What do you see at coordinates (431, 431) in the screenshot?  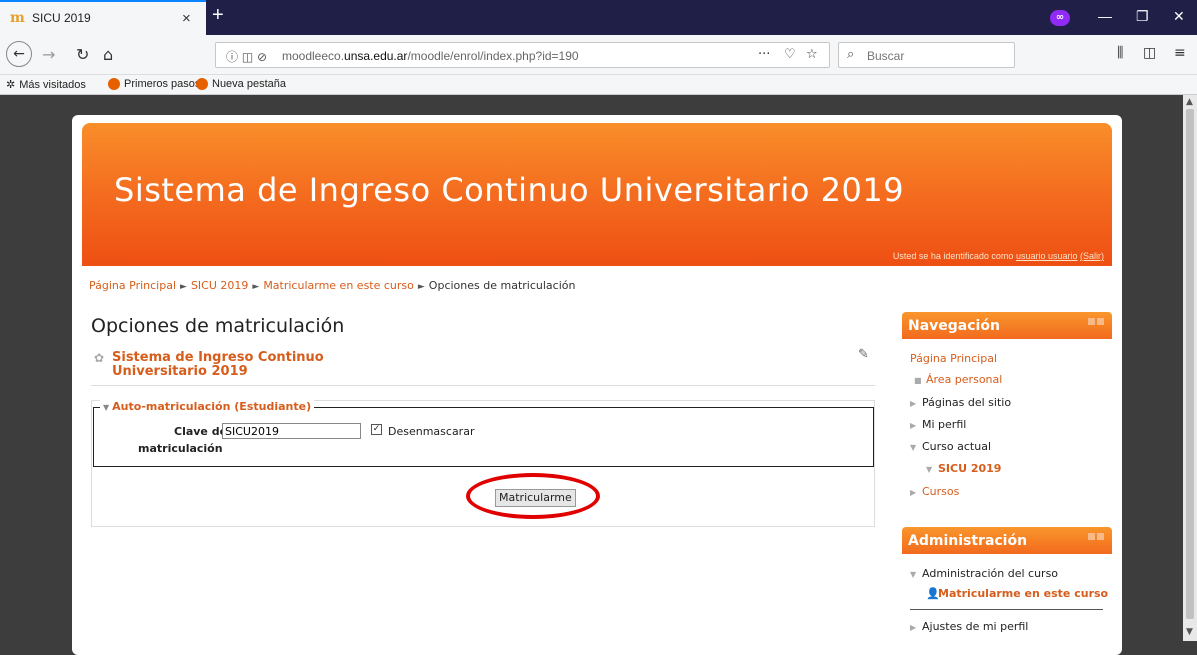 I see `unmask-label: Desenmascarar` at bounding box center [431, 431].